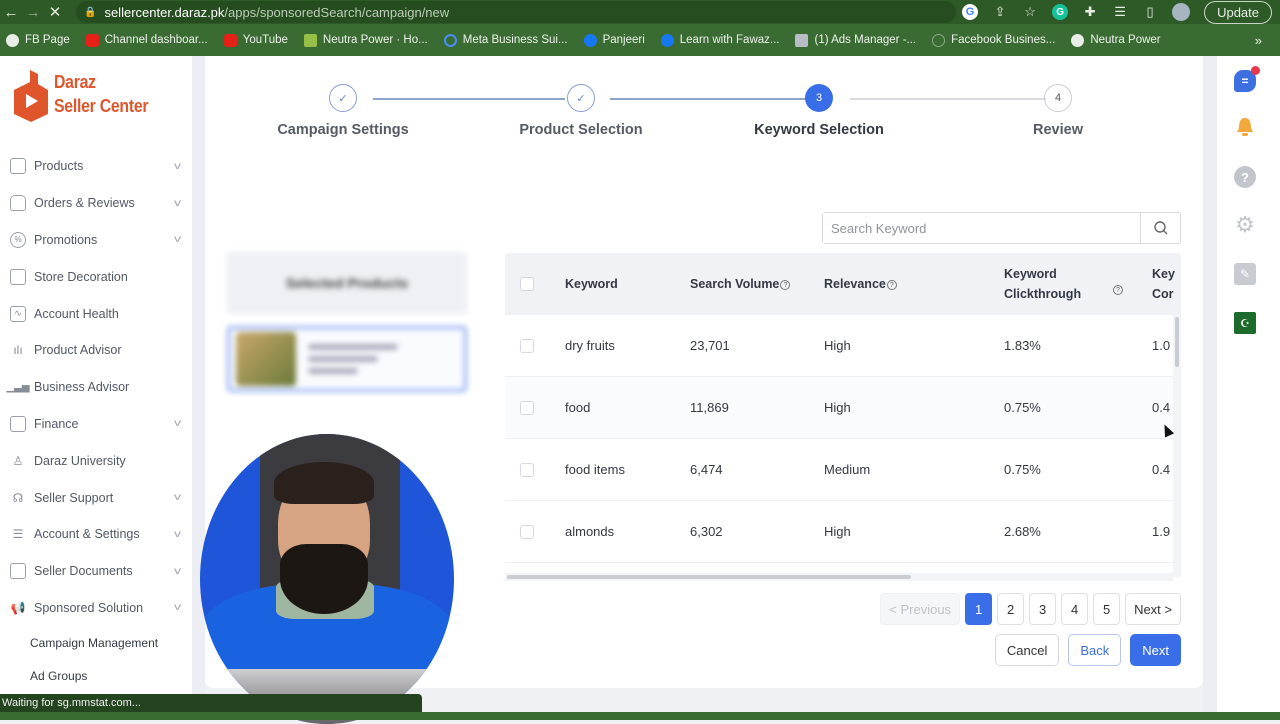 The image size is (1280, 724). I want to click on sidebar-item-business-advisor: ▁▃▅ Business Advisor, so click(96, 387).